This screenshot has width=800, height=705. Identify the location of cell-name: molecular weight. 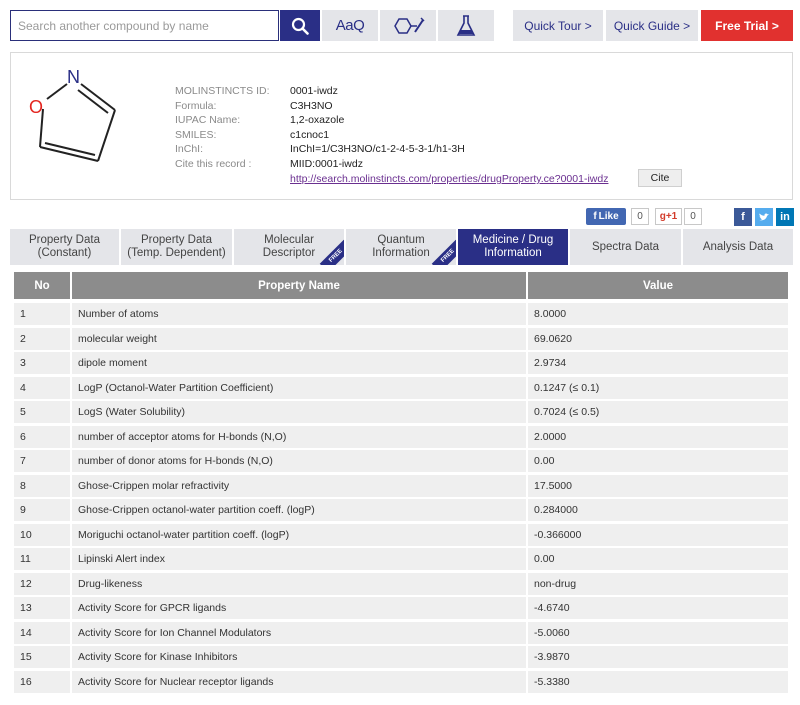
(299, 338).